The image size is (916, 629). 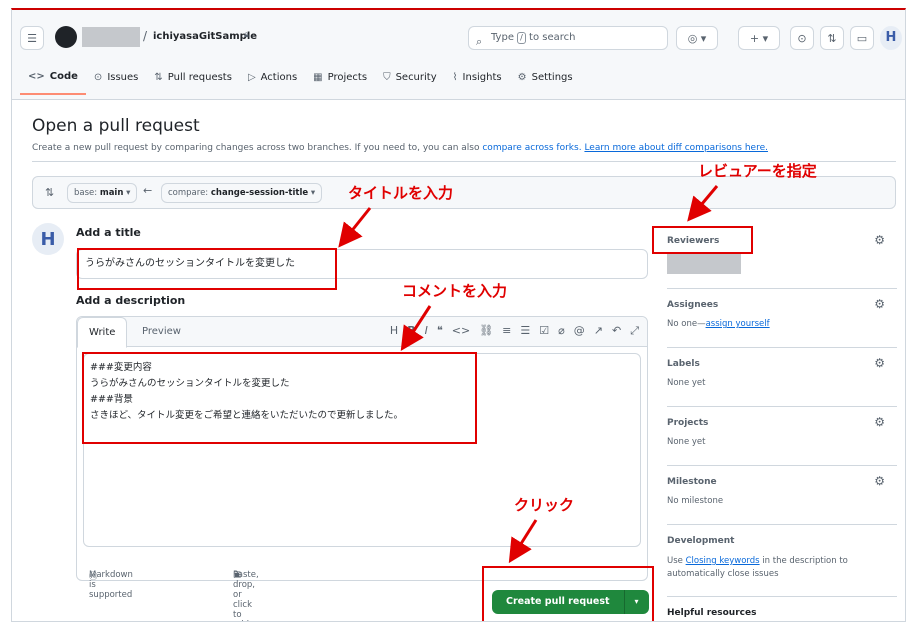 What do you see at coordinates (703, 203) in the screenshot?
I see `reviewer-arrow` at bounding box center [703, 203].